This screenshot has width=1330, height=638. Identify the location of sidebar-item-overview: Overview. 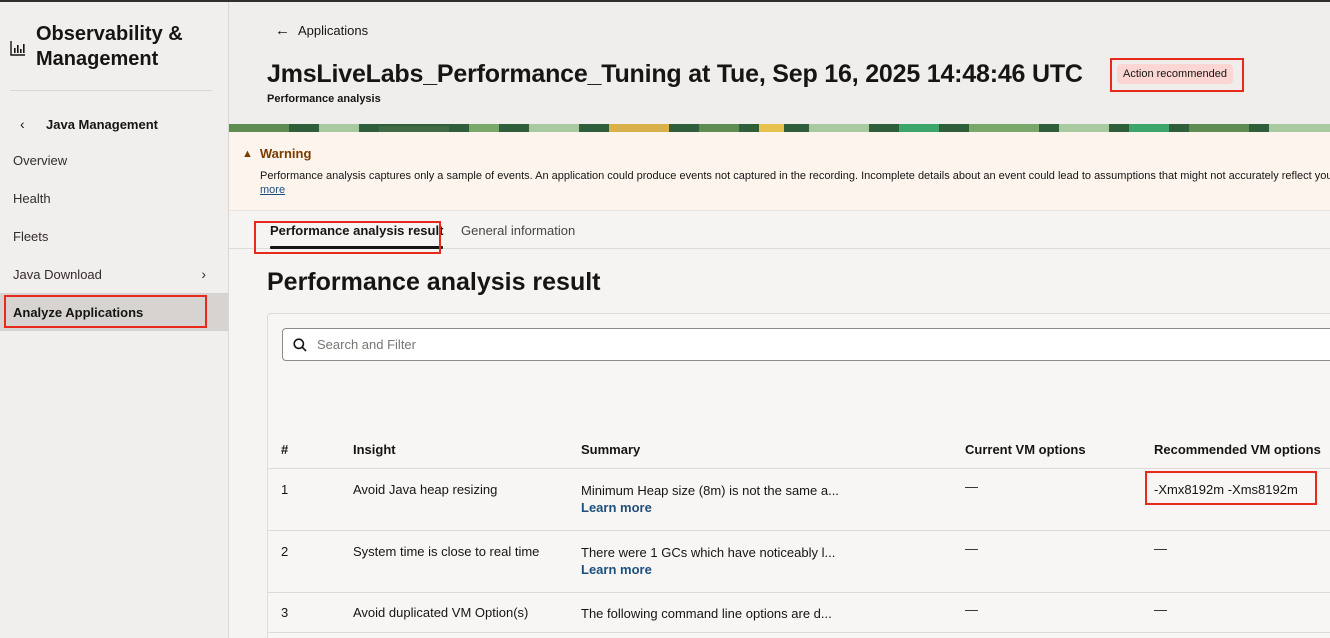
(114, 160).